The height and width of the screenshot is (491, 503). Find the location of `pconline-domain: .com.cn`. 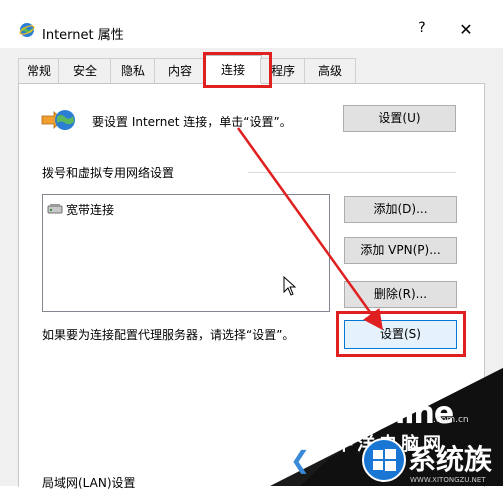

pconline-domain: .com.cn is located at coordinates (451, 420).